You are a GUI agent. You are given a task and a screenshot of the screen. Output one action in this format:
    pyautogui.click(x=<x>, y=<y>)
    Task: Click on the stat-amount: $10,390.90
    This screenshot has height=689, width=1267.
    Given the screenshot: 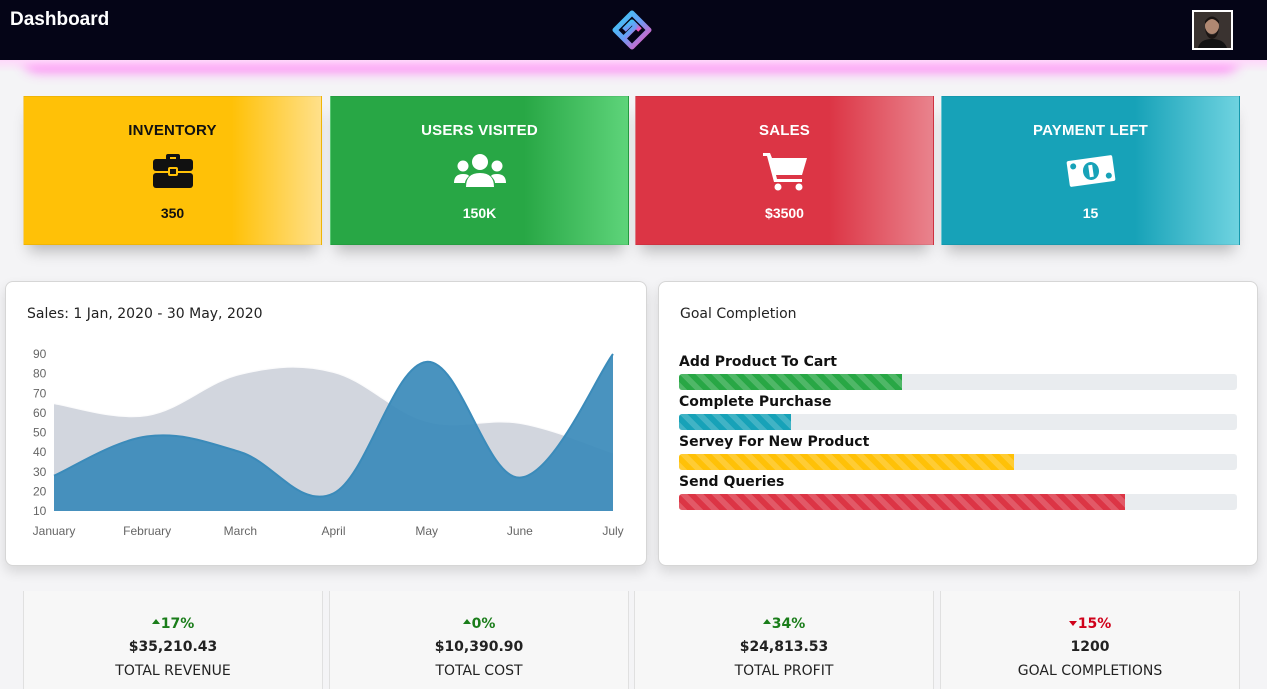 What is the action you would take?
    pyautogui.click(x=479, y=647)
    